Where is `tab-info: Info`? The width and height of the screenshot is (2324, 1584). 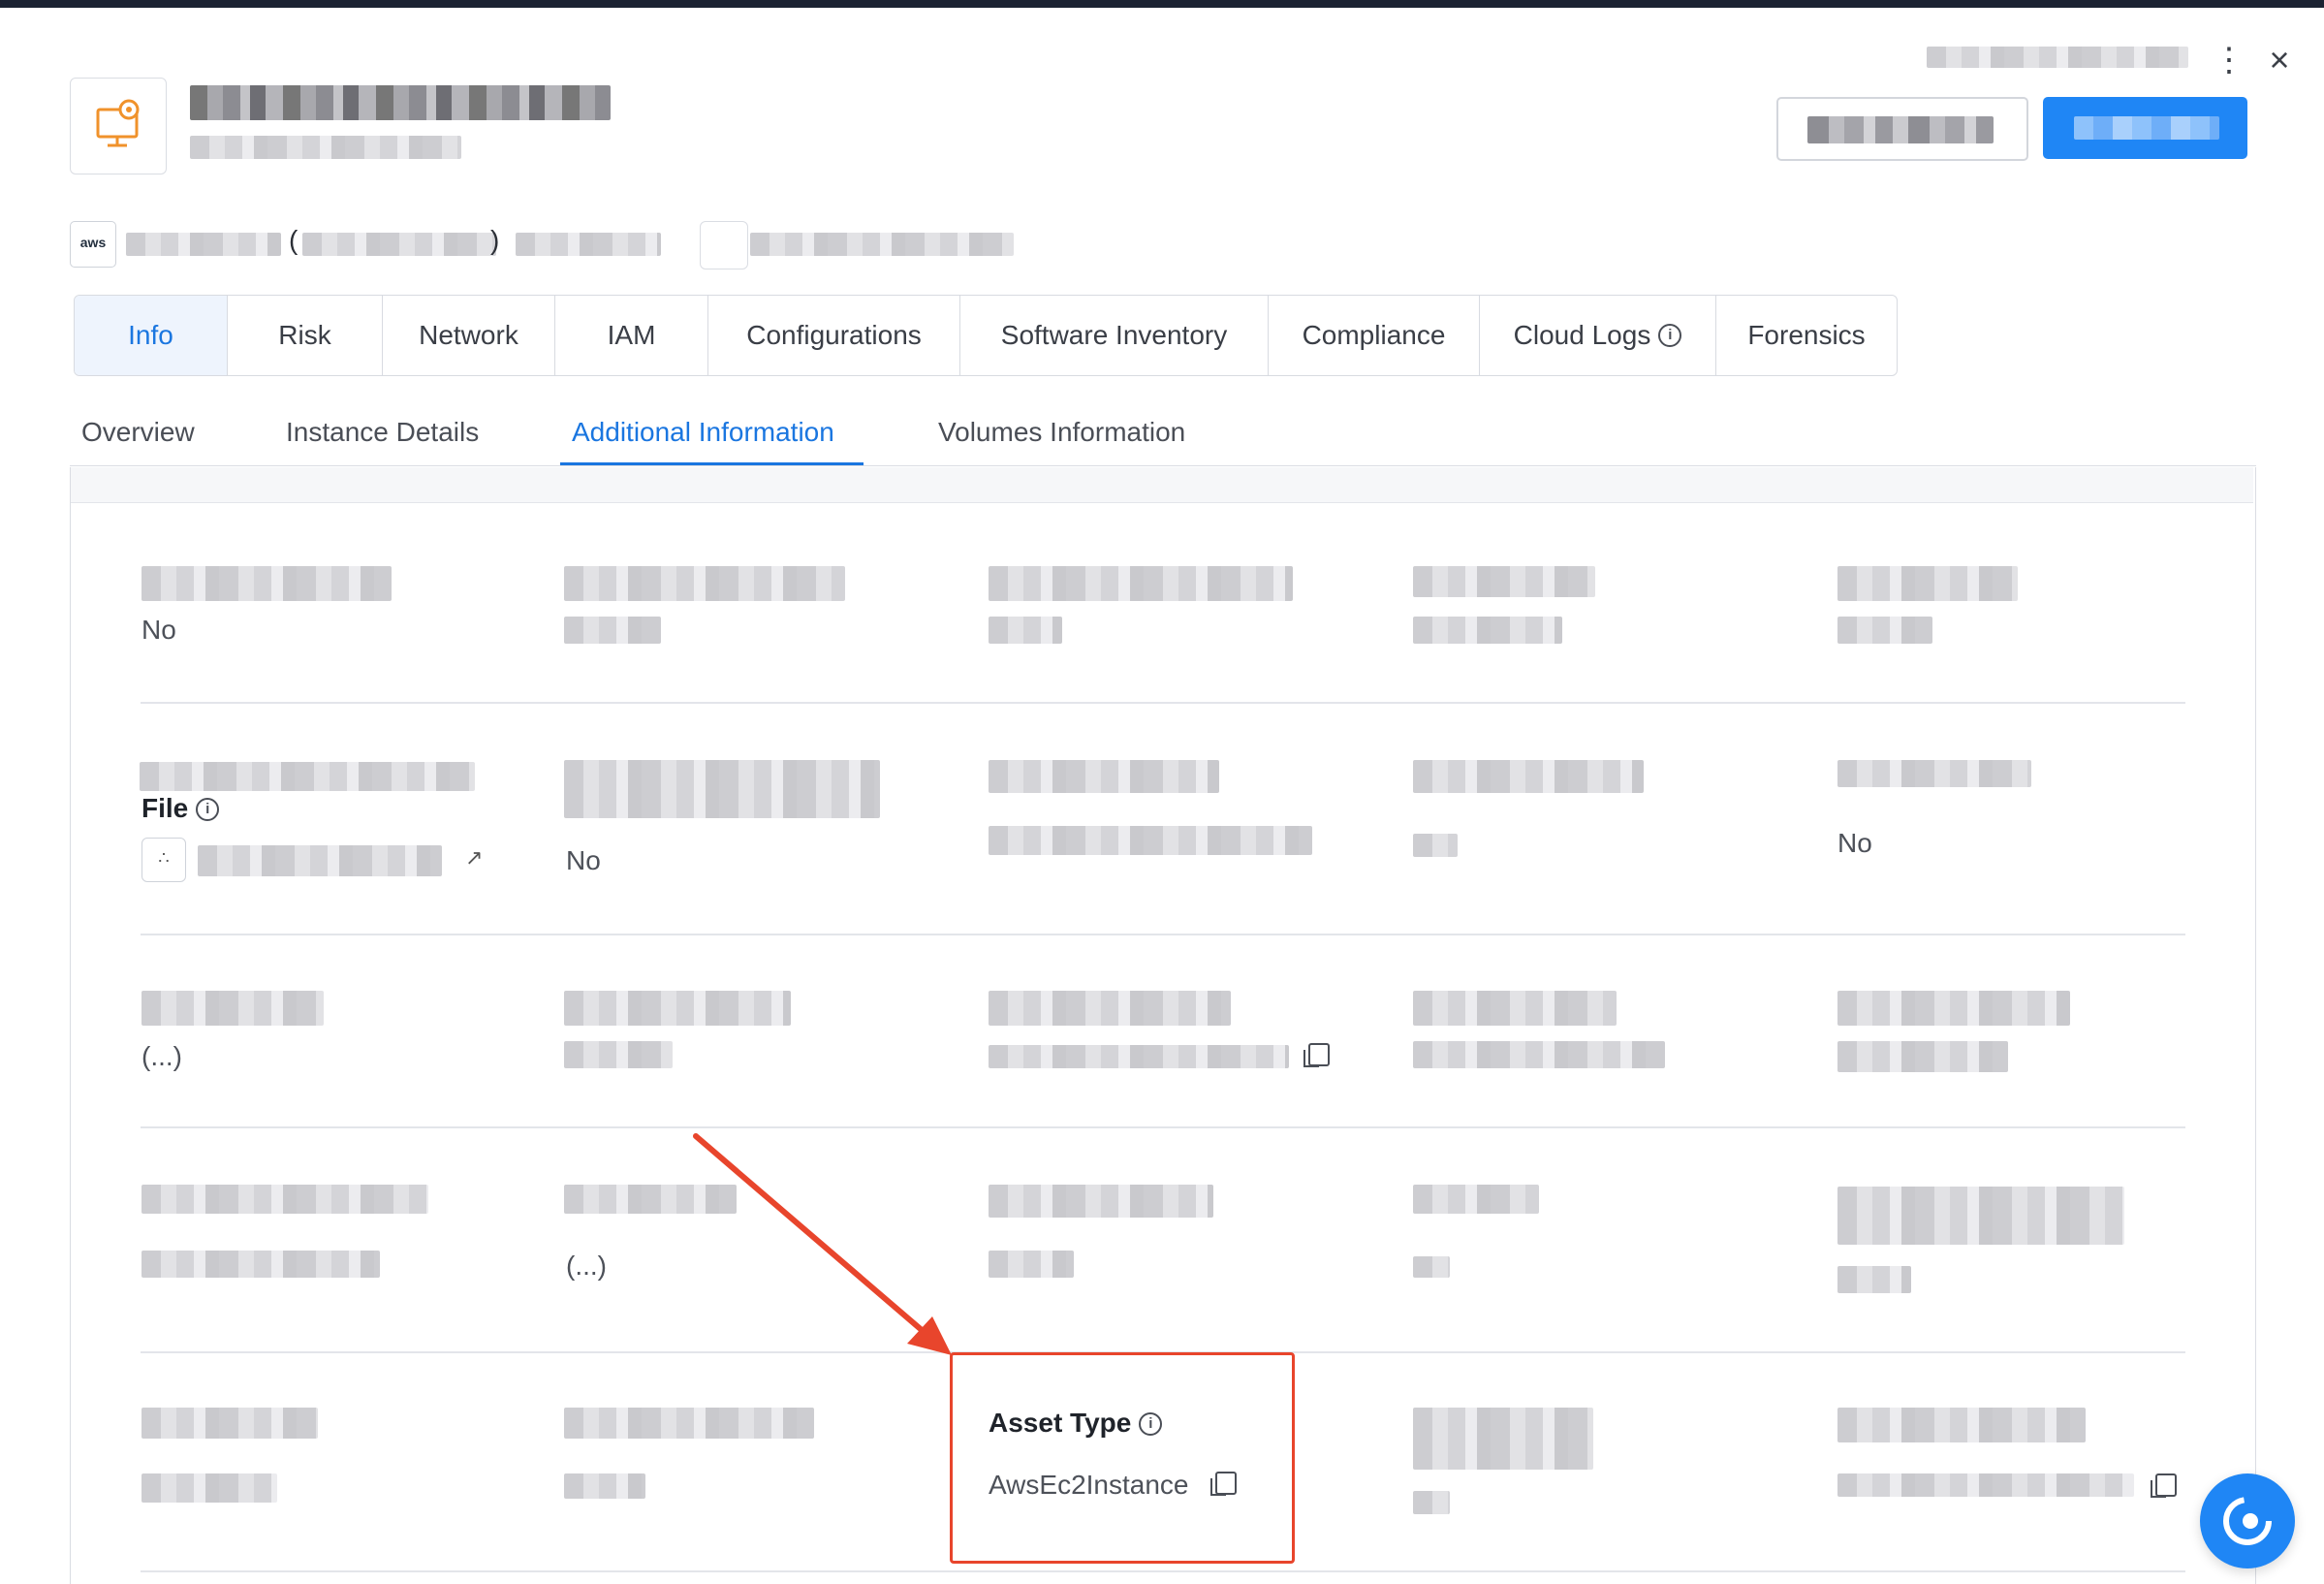
tab-info: Info is located at coordinates (151, 335).